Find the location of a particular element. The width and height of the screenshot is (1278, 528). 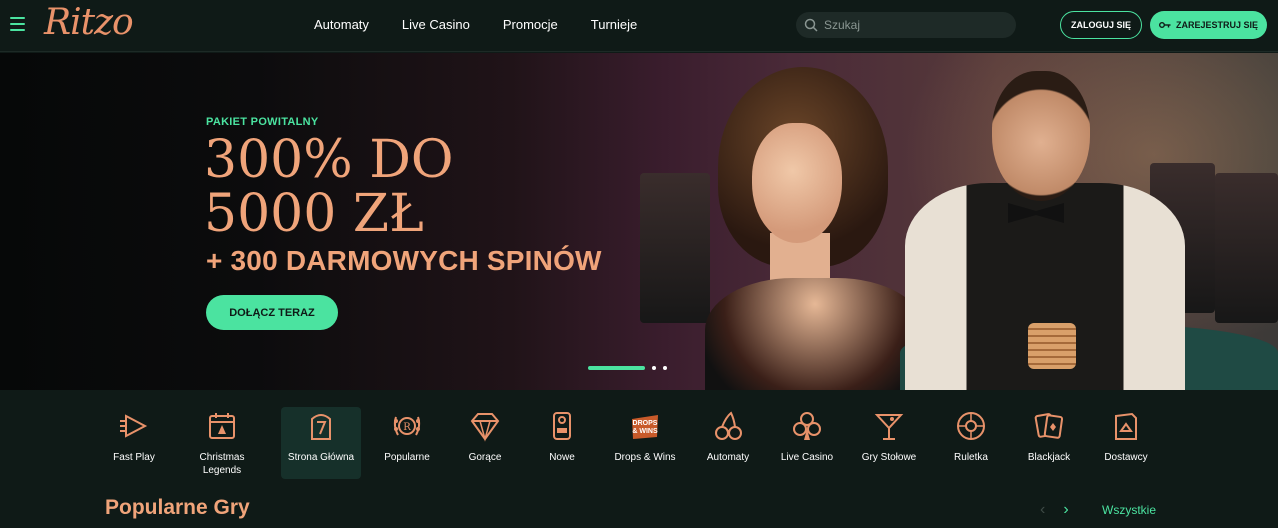

club-icon is located at coordinates (807, 426).